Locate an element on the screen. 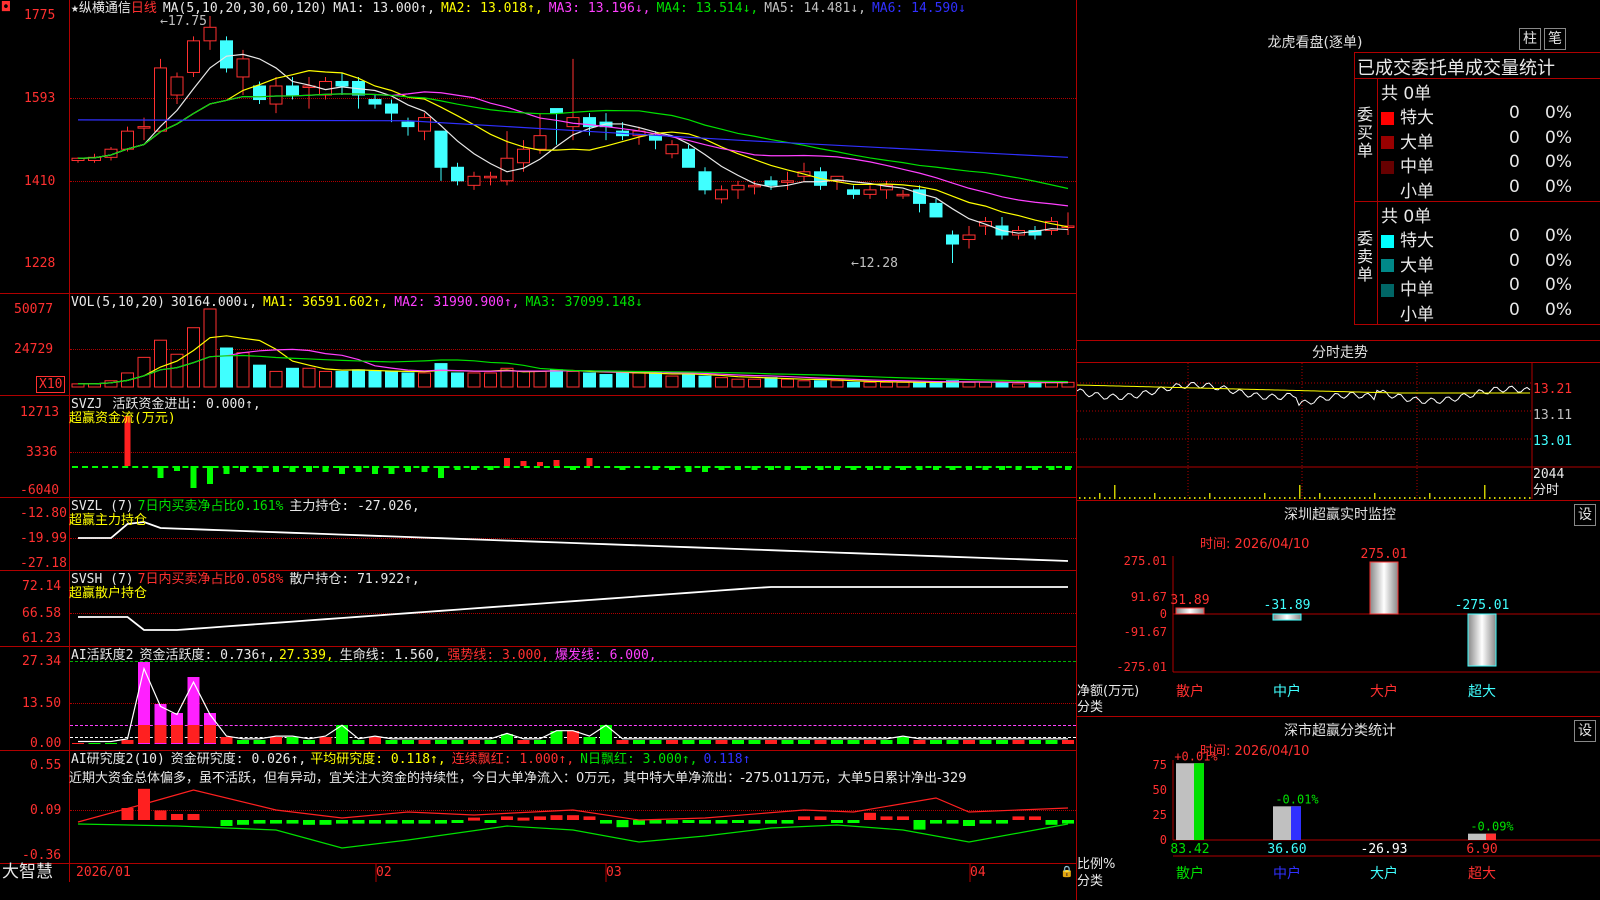 The height and width of the screenshot is (900, 1600). ma3-value: MA3: 13.196↓, is located at coordinates (599, 8).